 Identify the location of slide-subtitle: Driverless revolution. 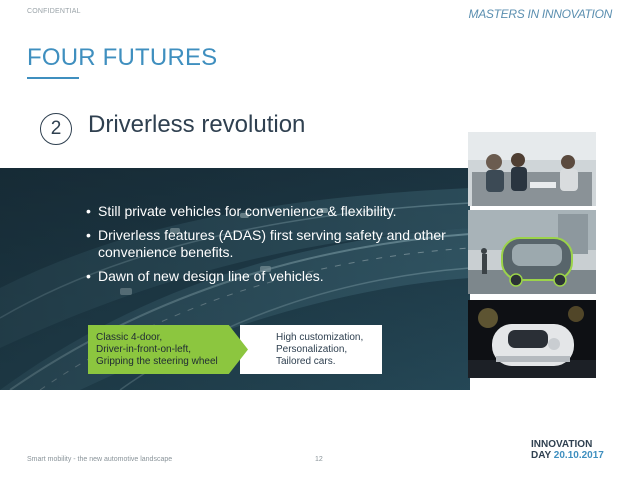
(197, 124).